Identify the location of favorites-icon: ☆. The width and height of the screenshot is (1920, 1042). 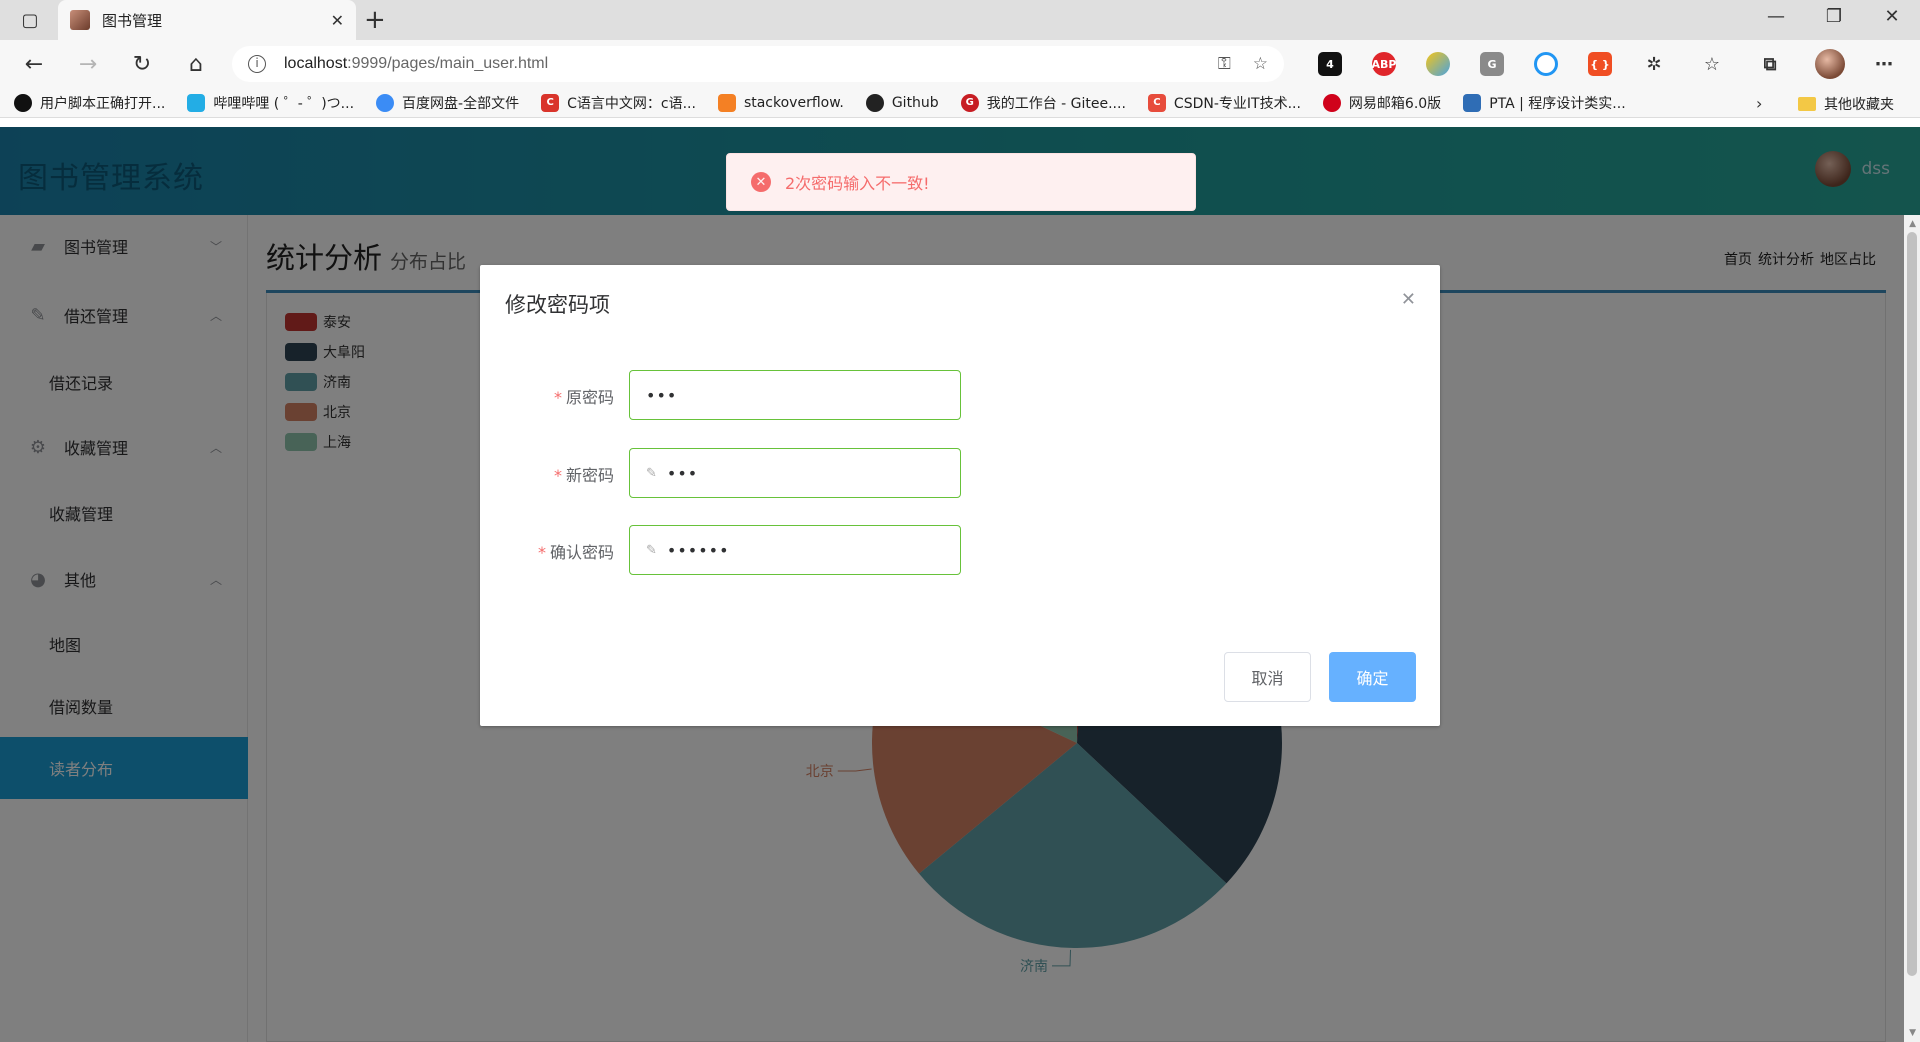
(1712, 64).